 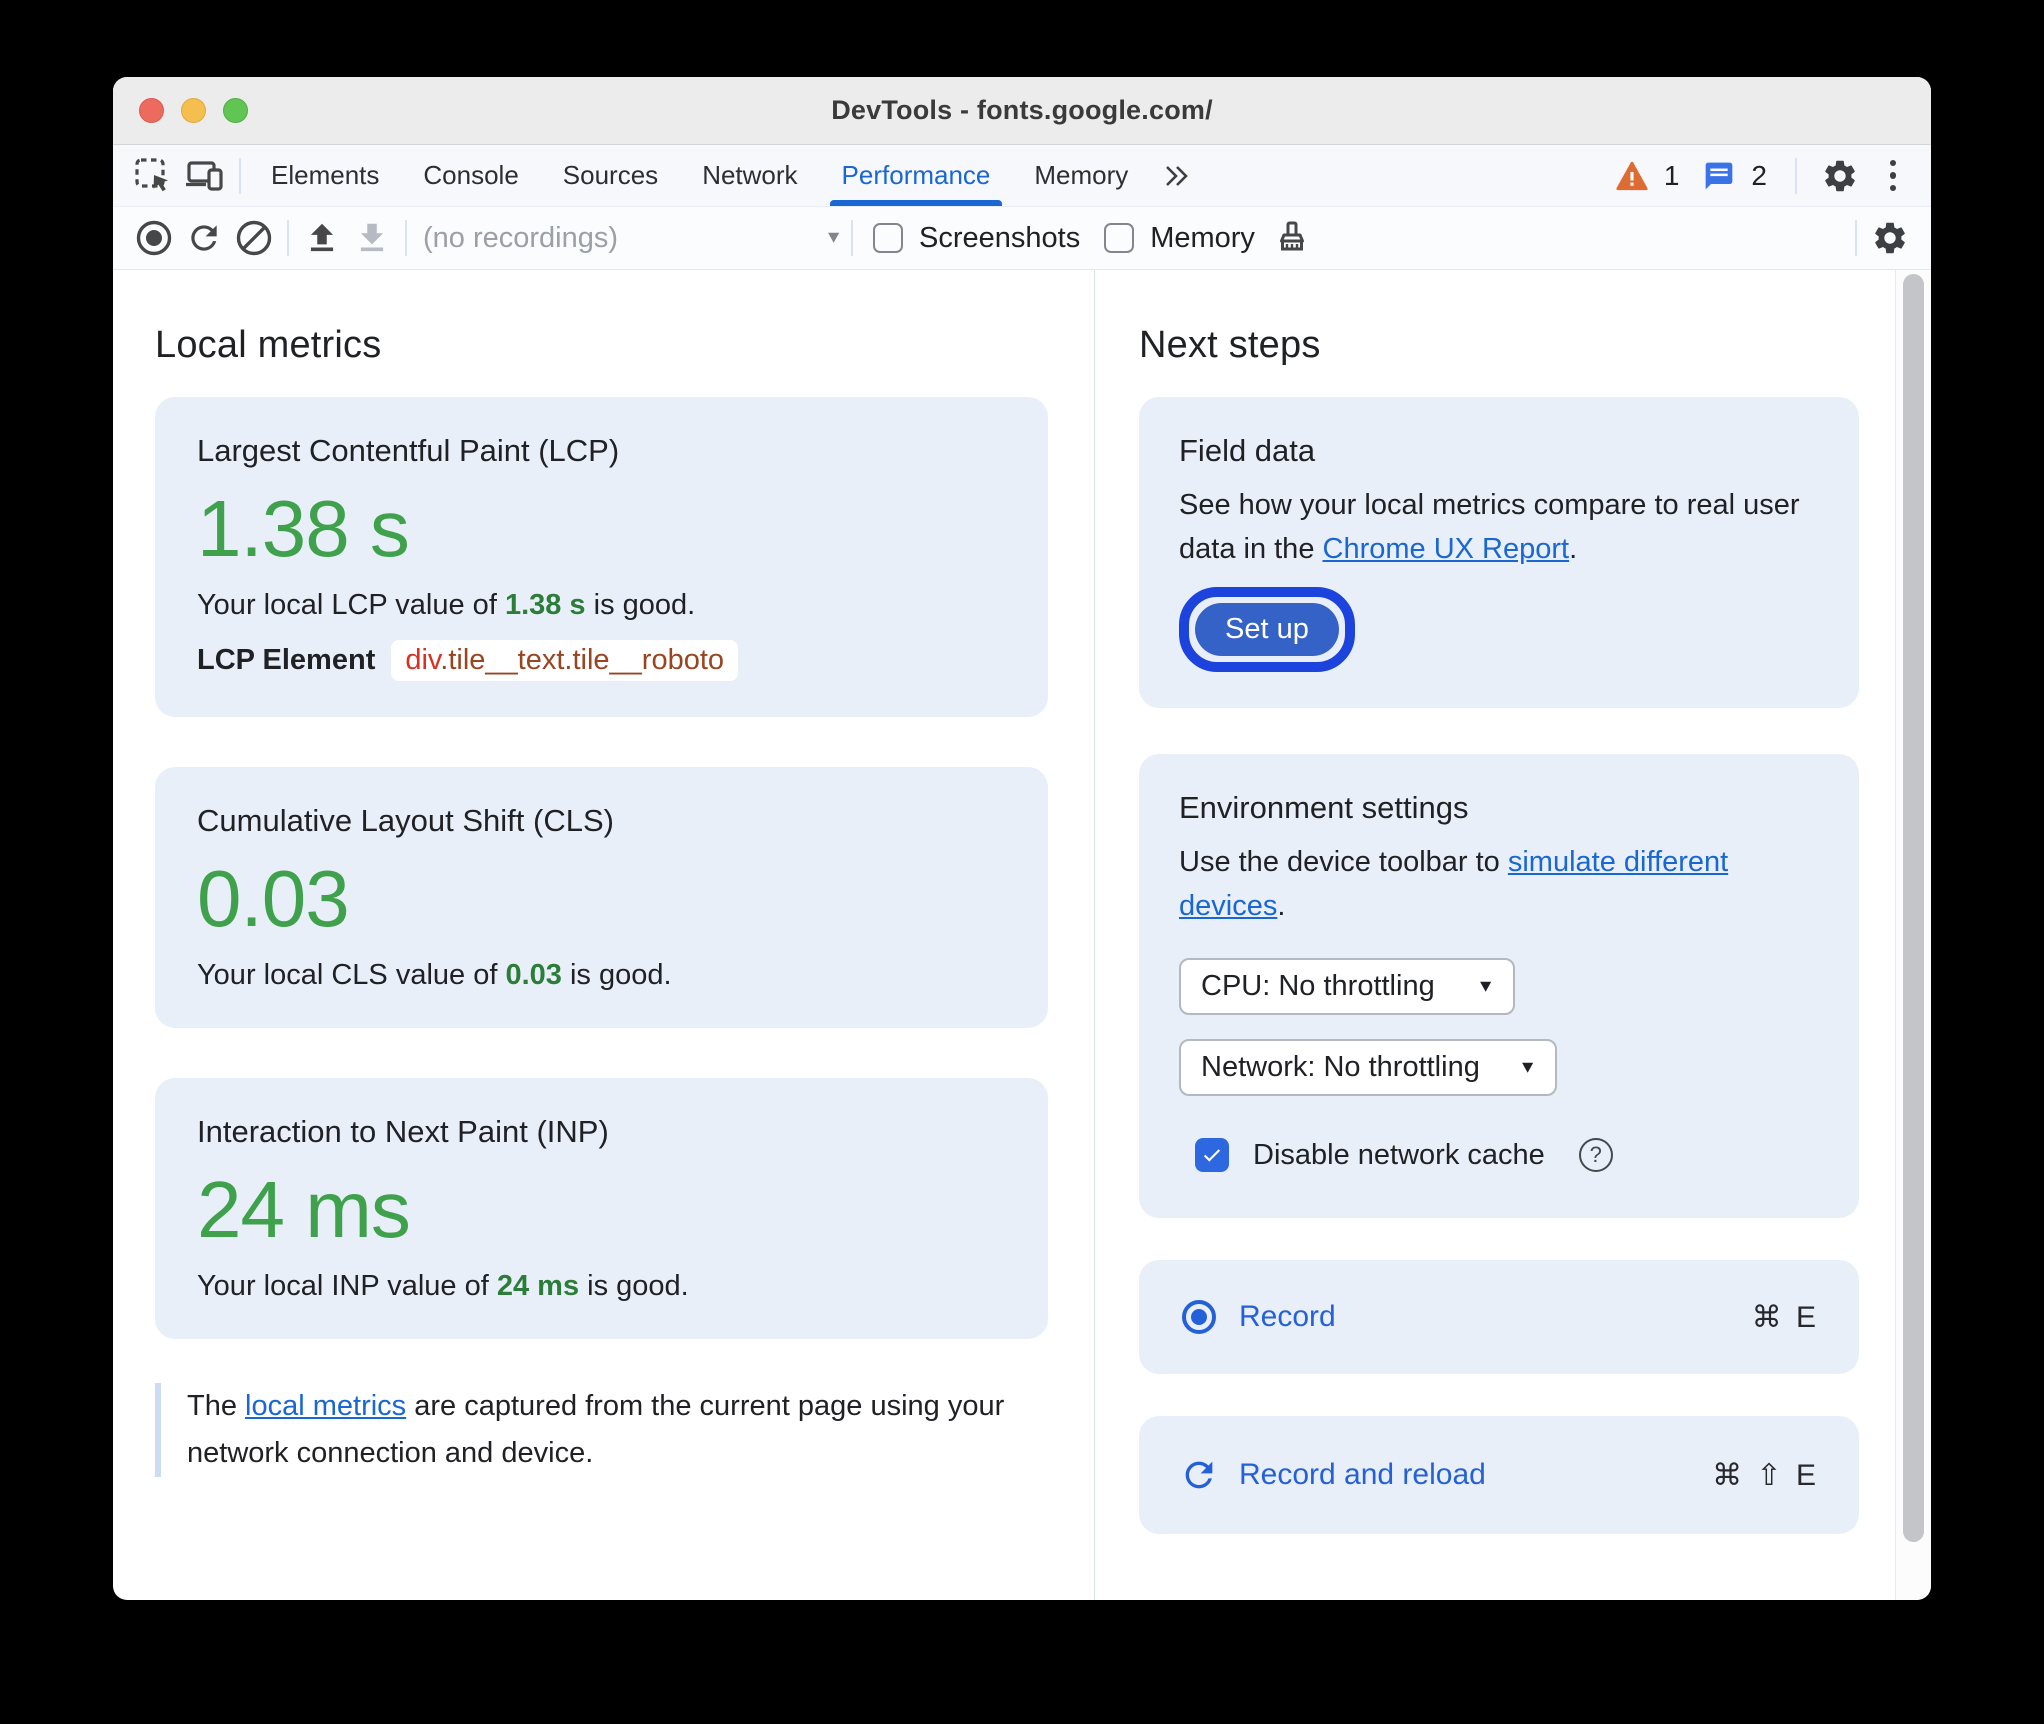 I want to click on memory-toggle: Memory, so click(x=1179, y=238).